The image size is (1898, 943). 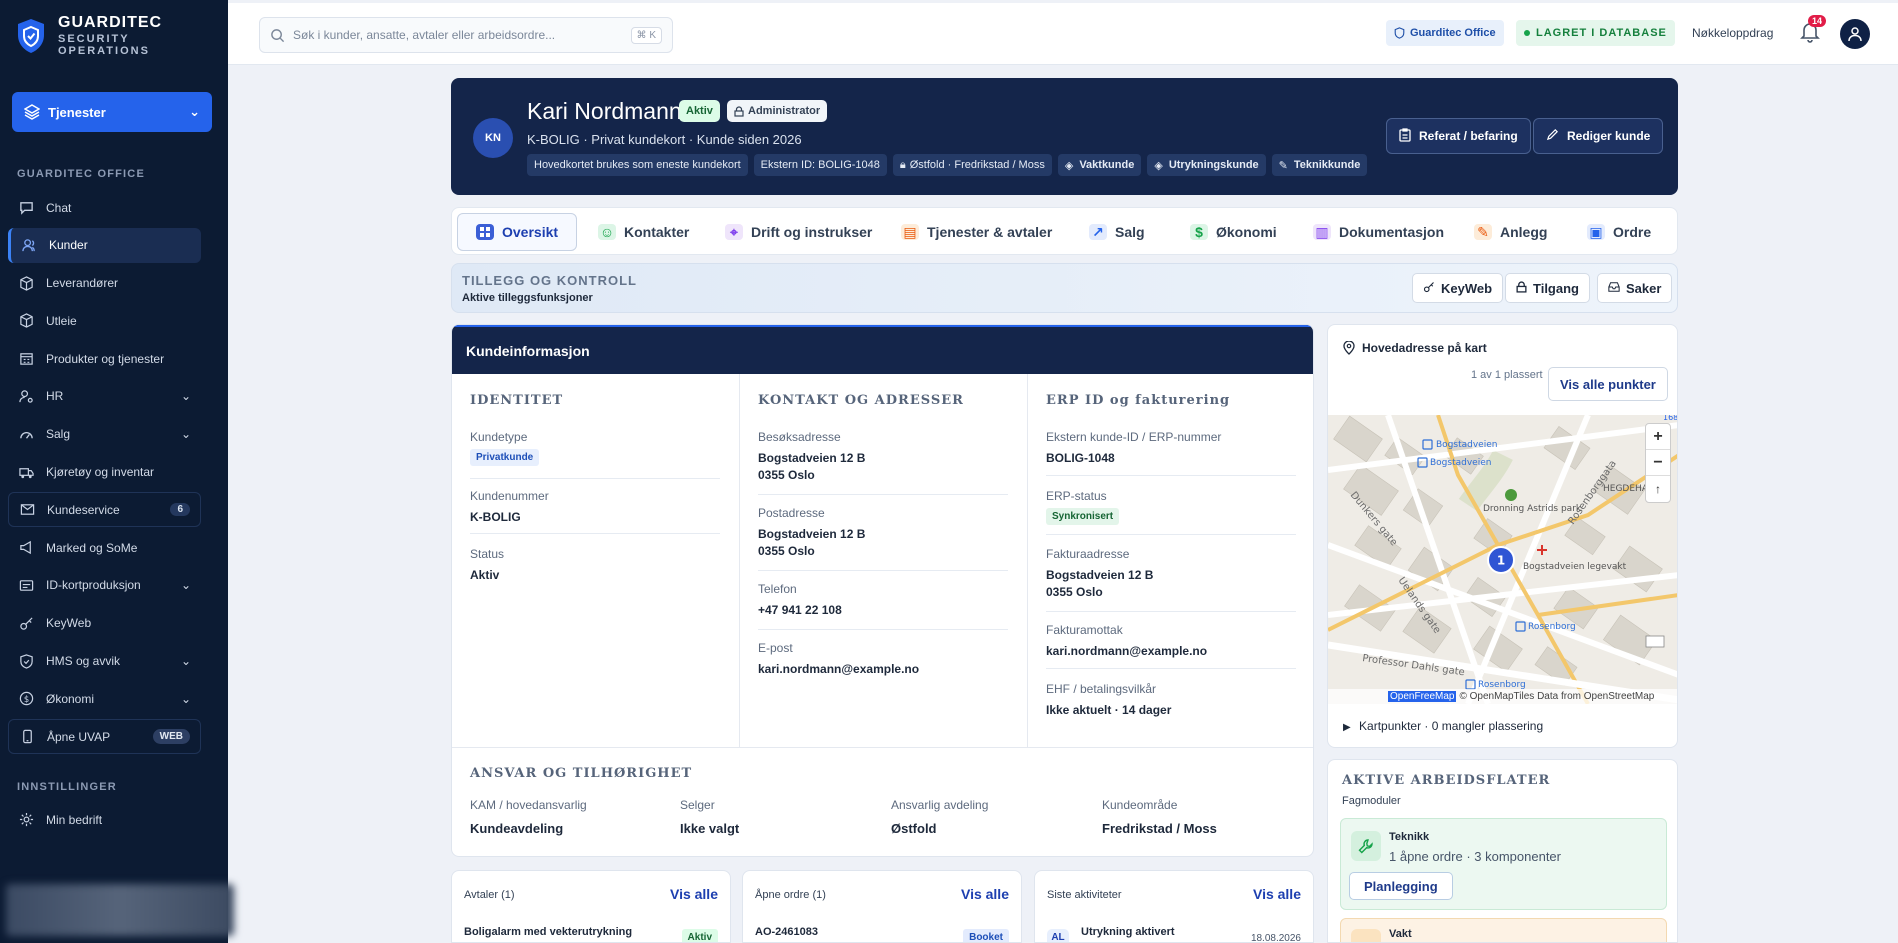 What do you see at coordinates (883, 610) in the screenshot?
I see `phone-value: +47 941 22 108` at bounding box center [883, 610].